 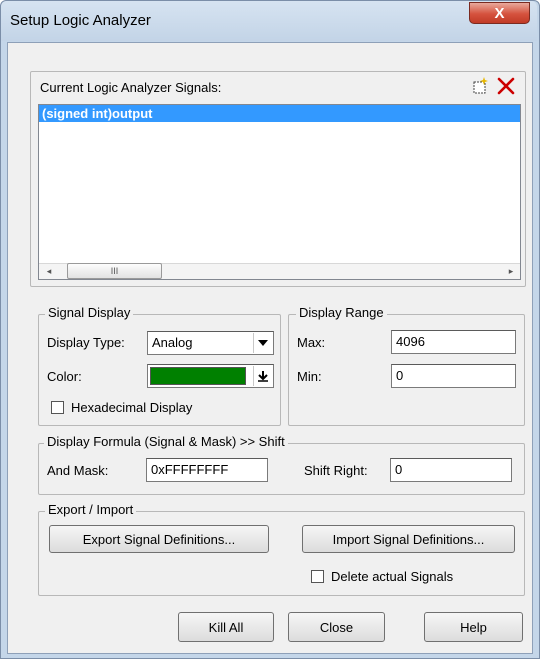 What do you see at coordinates (132, 407) in the screenshot?
I see `hexadecimal-label: Hexadecimal Display` at bounding box center [132, 407].